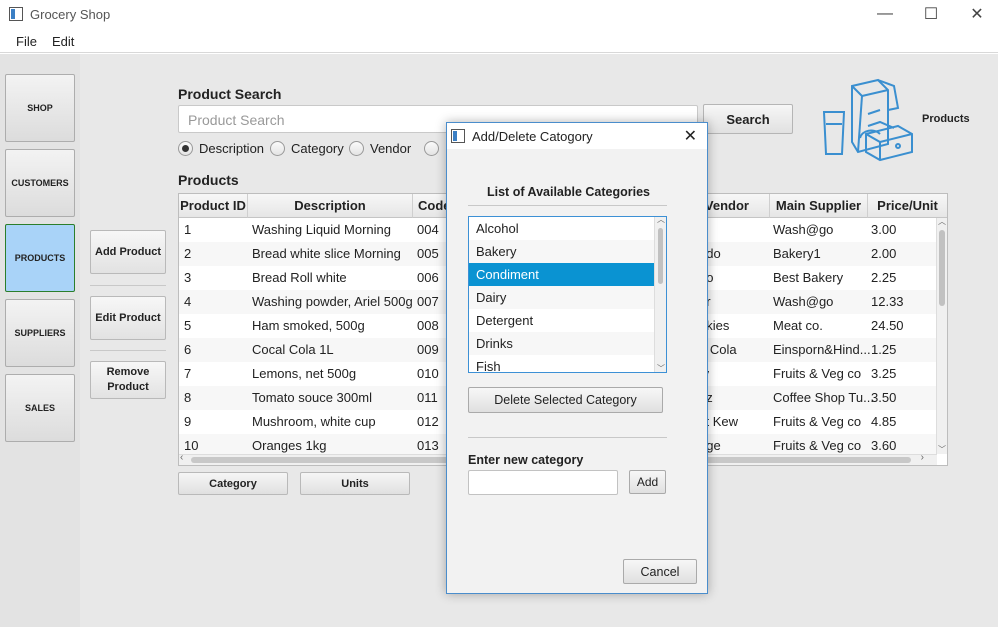 The height and width of the screenshot is (627, 998). What do you see at coordinates (428, 277) in the screenshot?
I see `table-cell: 006` at bounding box center [428, 277].